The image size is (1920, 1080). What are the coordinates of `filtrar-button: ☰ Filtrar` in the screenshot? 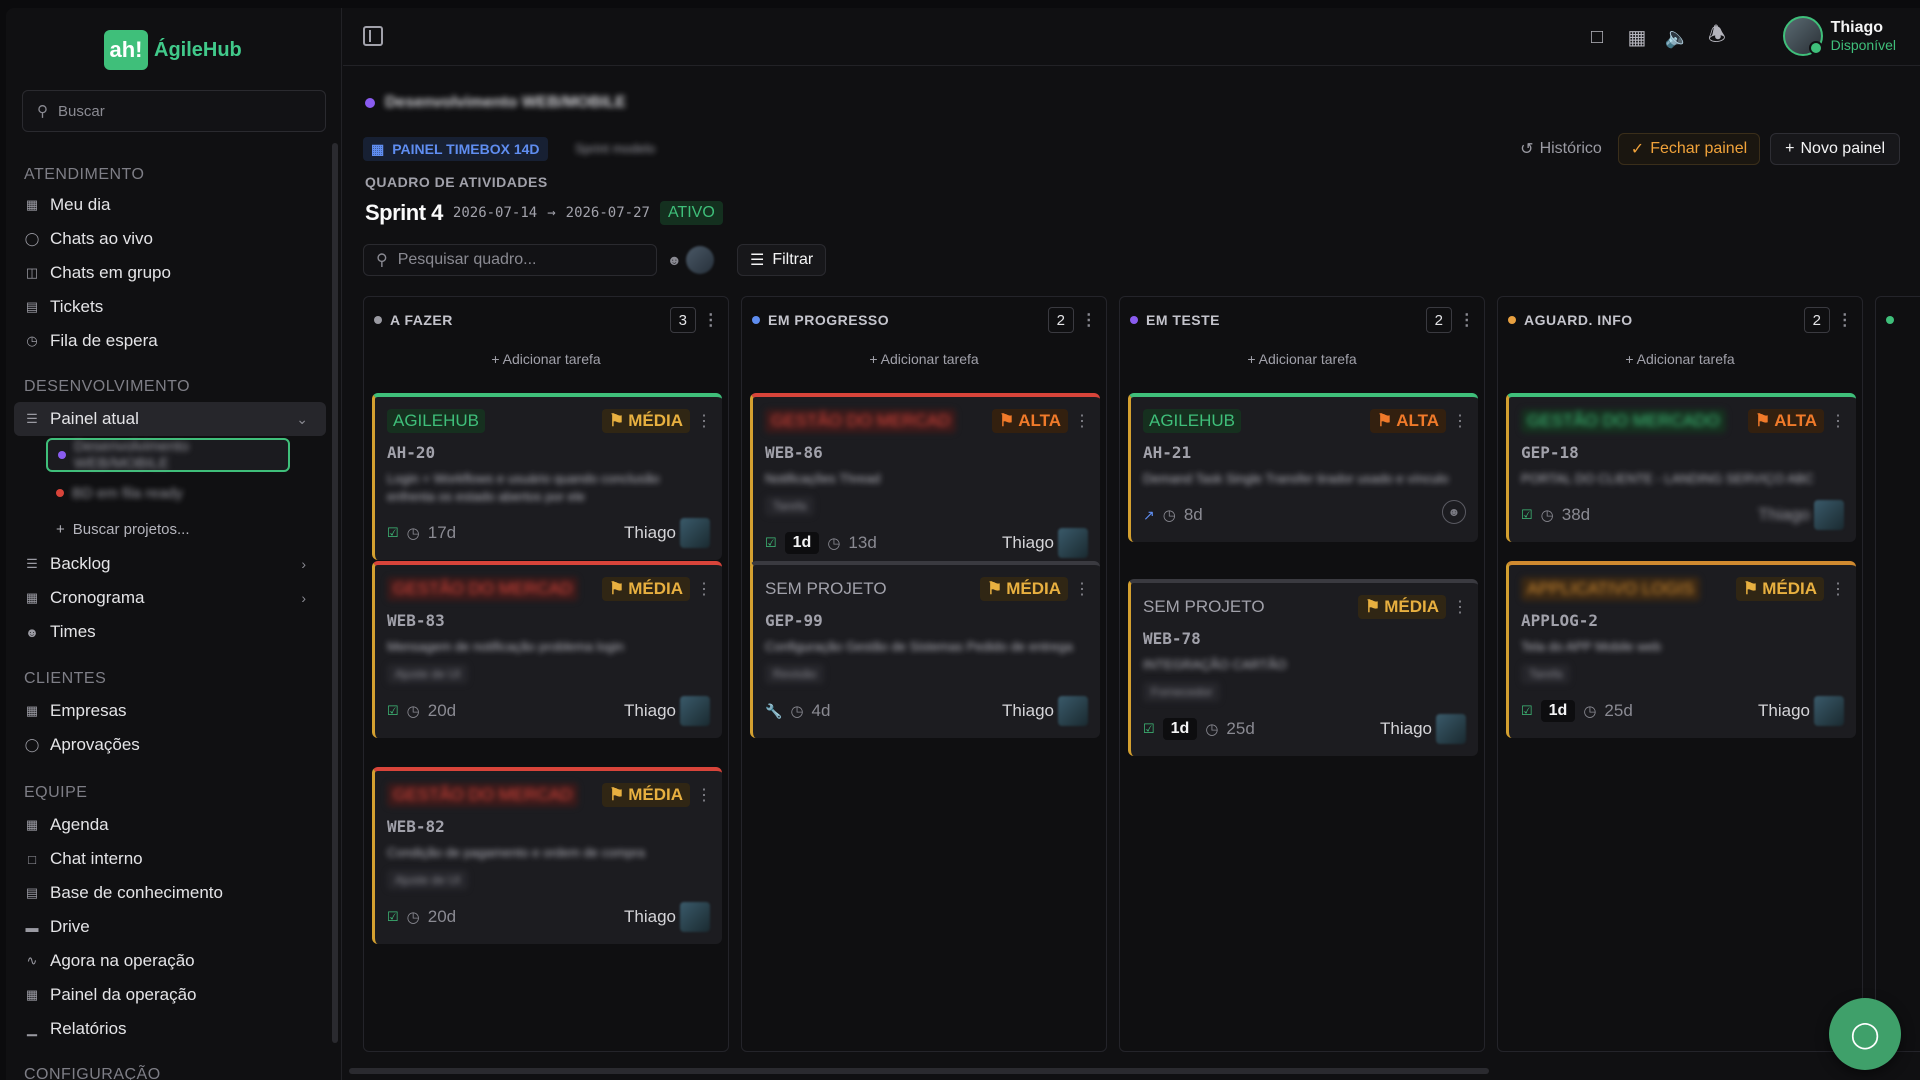 It's located at (782, 260).